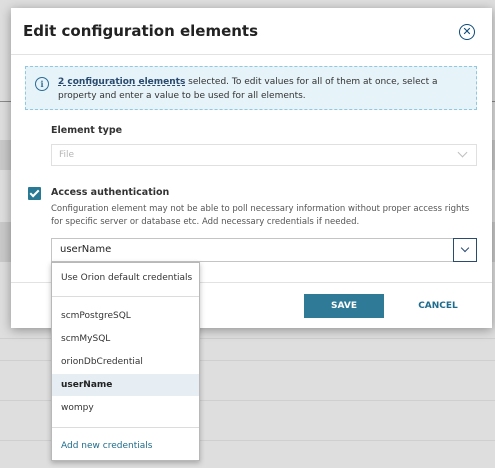 The width and height of the screenshot is (495, 468). Describe the element at coordinates (344, 306) in the screenshot. I see `save-button: SAVE` at that location.